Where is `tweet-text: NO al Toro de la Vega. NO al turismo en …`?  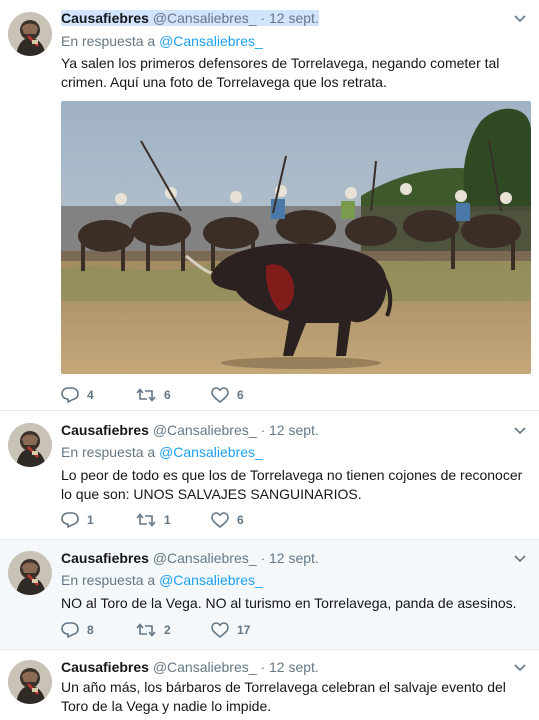
tweet-text: NO al Toro de la Vega. NO al turismo en … is located at coordinates (289, 603).